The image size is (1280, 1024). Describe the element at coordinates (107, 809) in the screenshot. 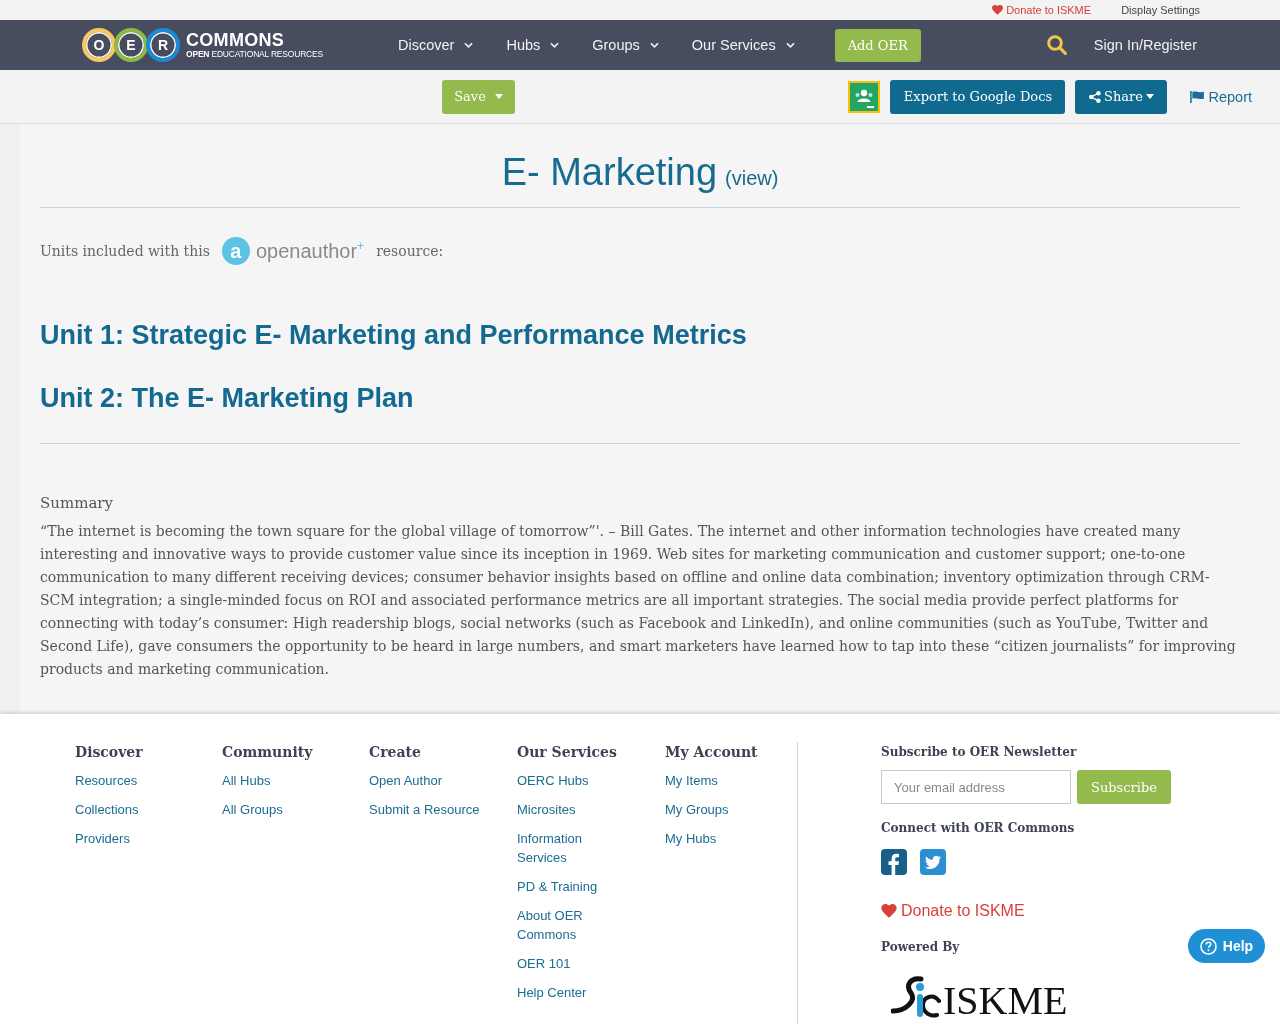

I see `footer-link: Collections` at that location.